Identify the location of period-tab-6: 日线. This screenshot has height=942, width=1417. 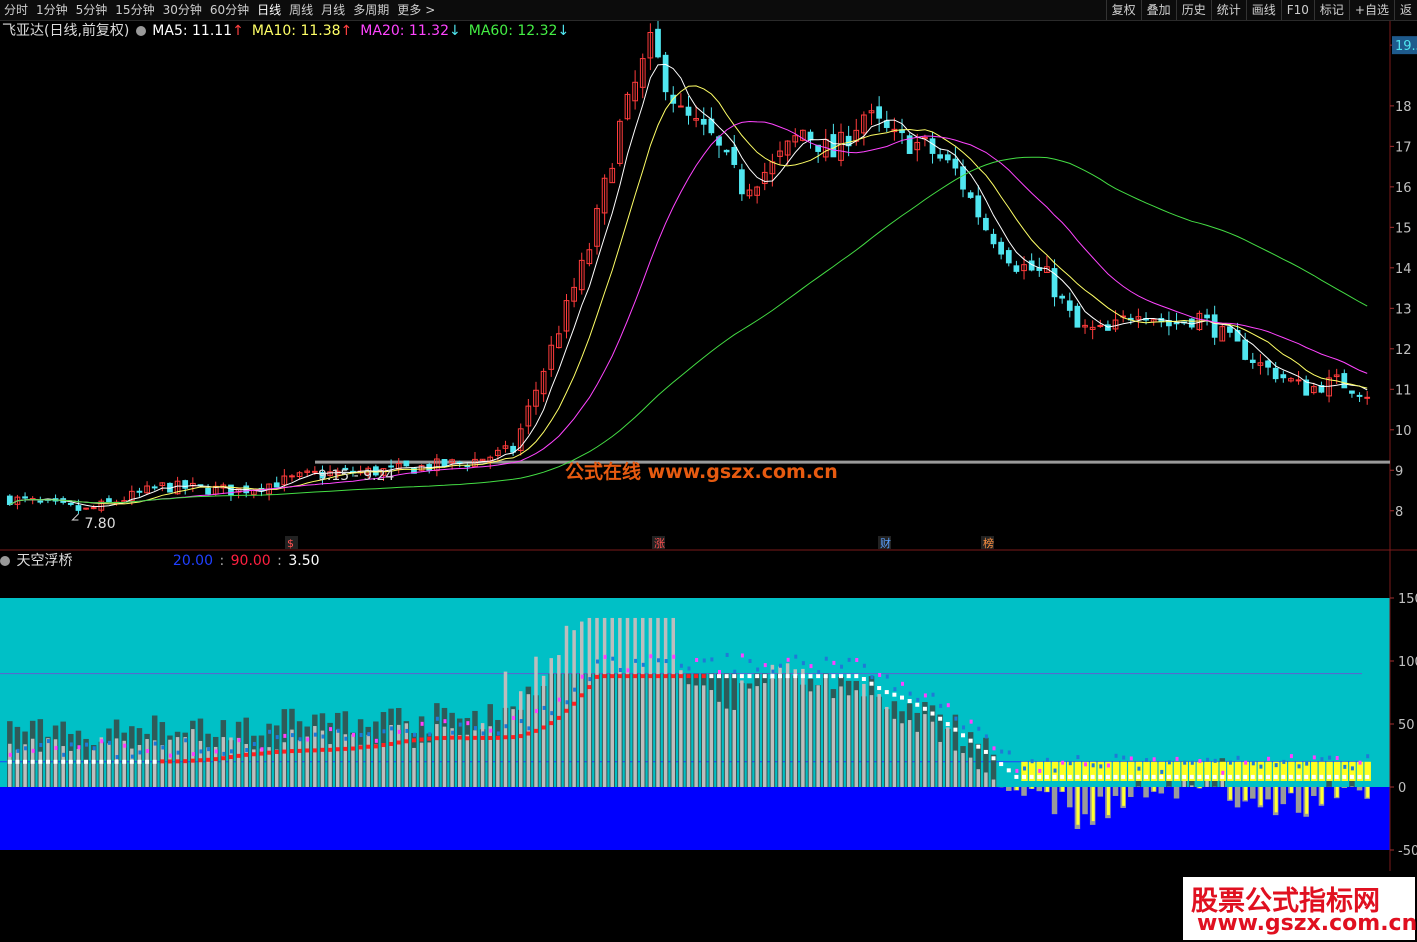
(269, 10).